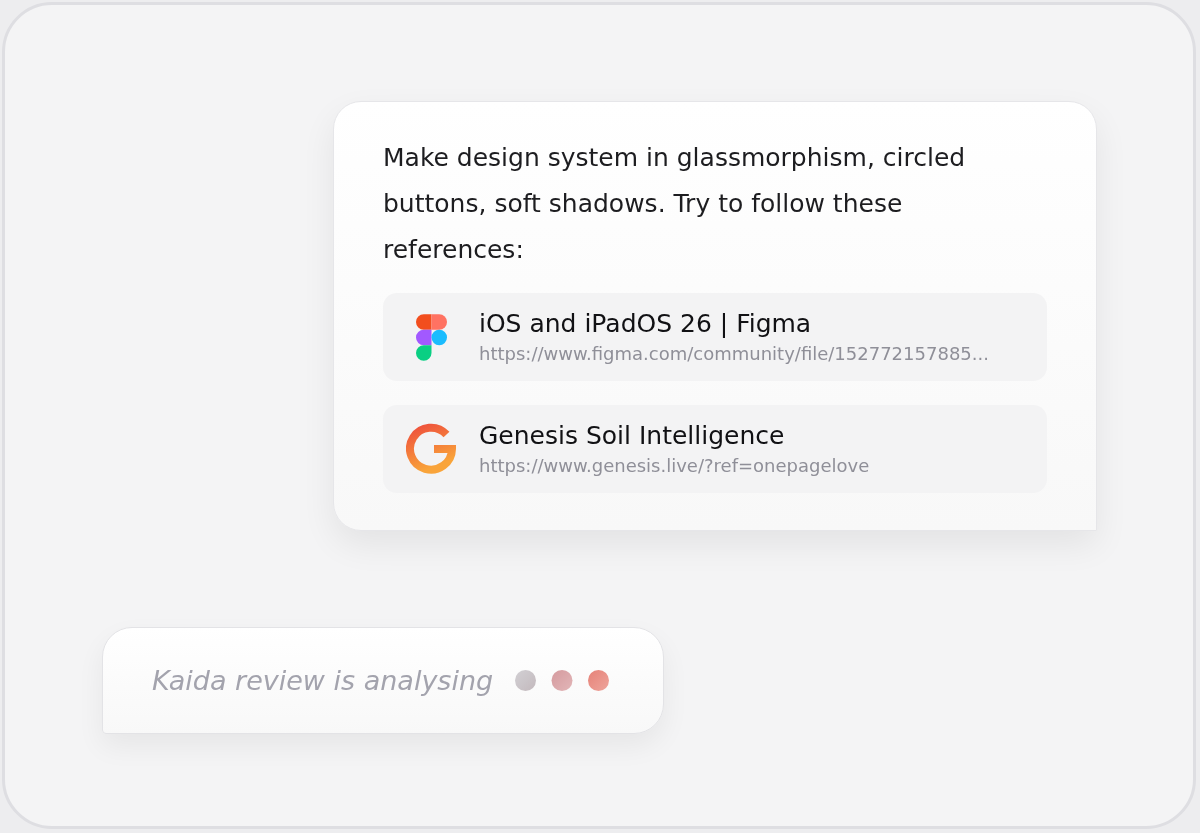 Image resolution: width=1200 pixels, height=833 pixels. I want to click on message-text: Make design system in glassmorphism, circled buttons, soft shadows. Try to follow these references:, so click(675, 204).